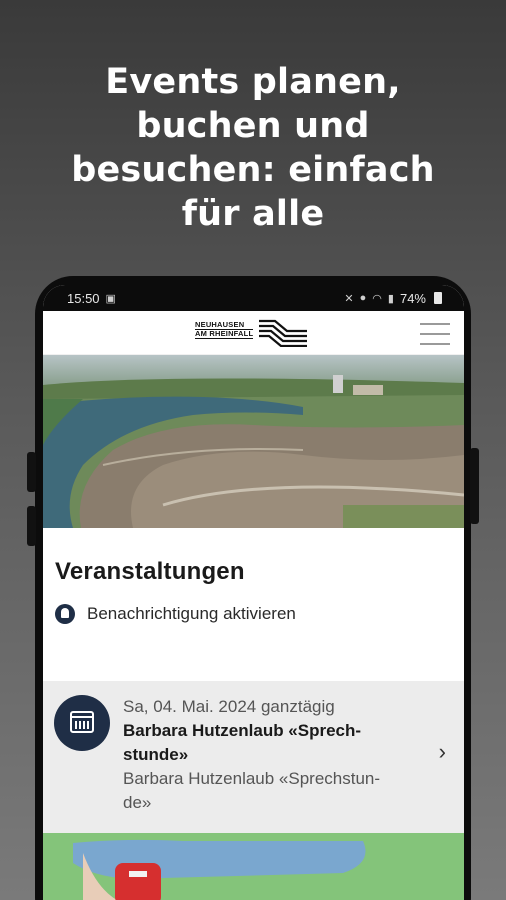 Image resolution: width=506 pixels, height=900 pixels. I want to click on event-subtitle-line: de», so click(137, 802).